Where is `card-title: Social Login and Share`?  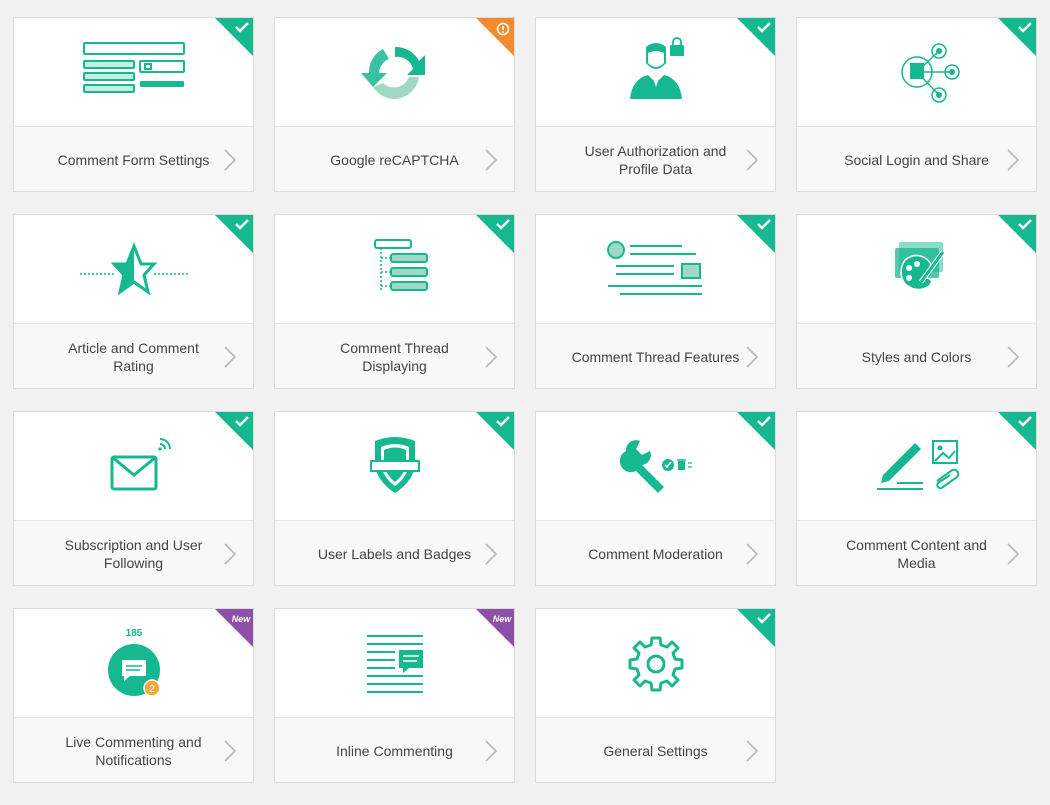
card-title: Social Login and Share is located at coordinates (916, 159).